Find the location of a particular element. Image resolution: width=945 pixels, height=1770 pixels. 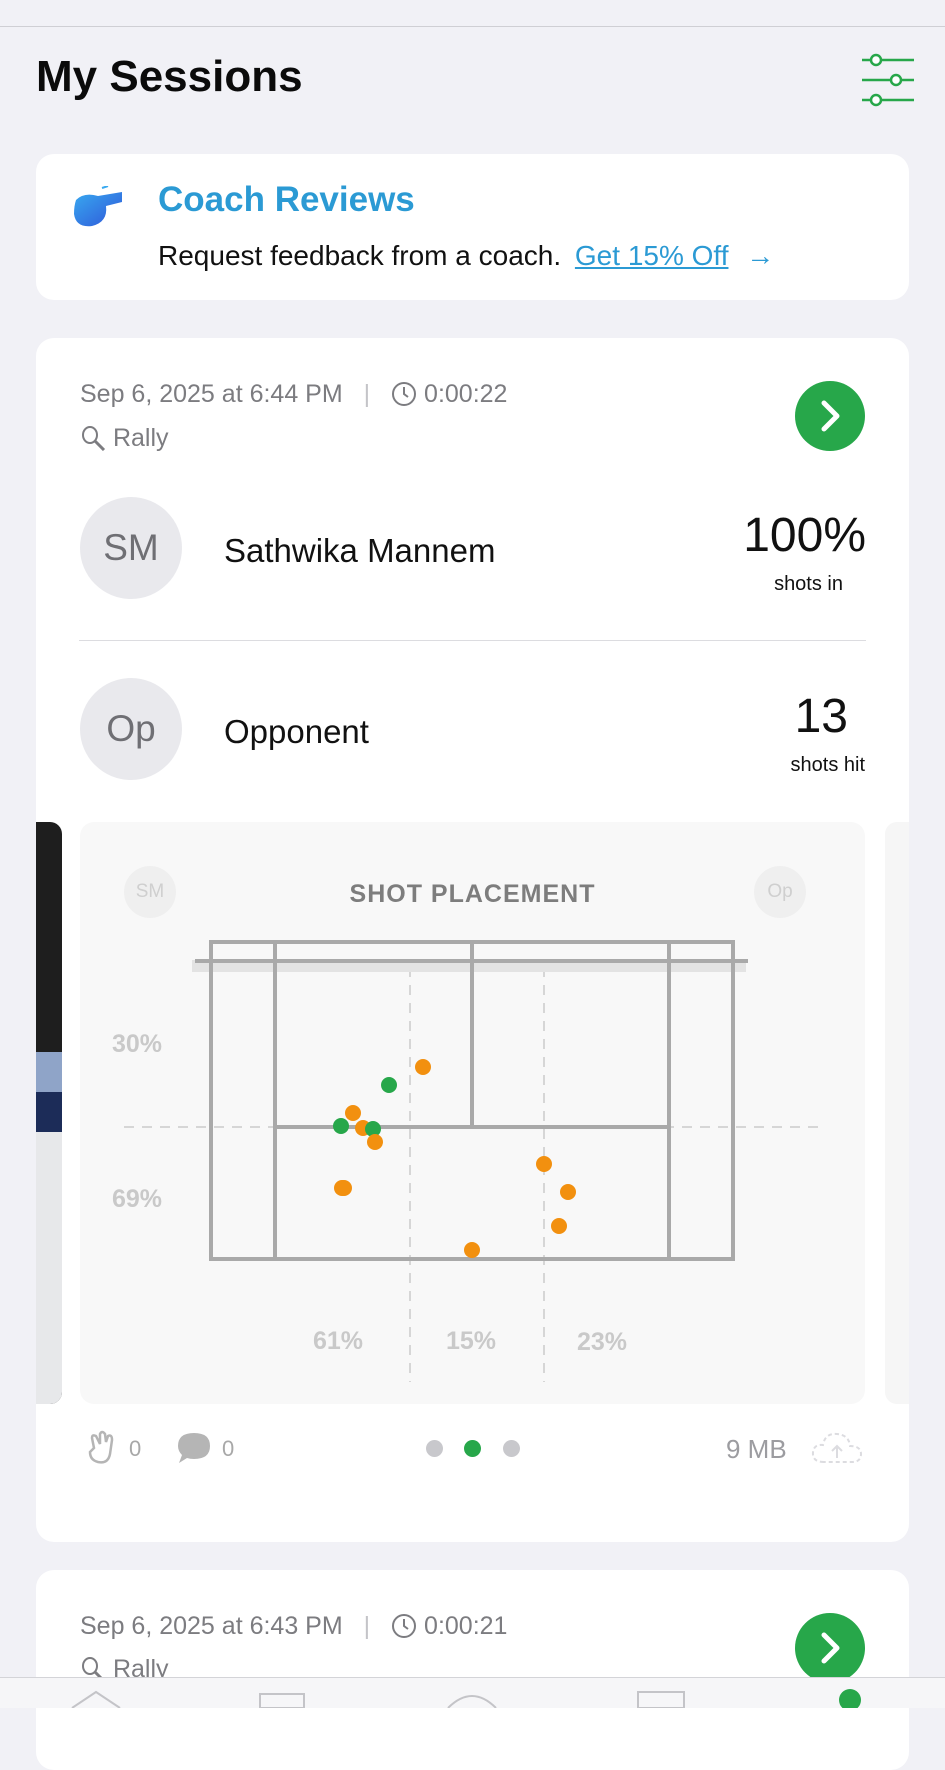

player-divider is located at coordinates (472, 640).